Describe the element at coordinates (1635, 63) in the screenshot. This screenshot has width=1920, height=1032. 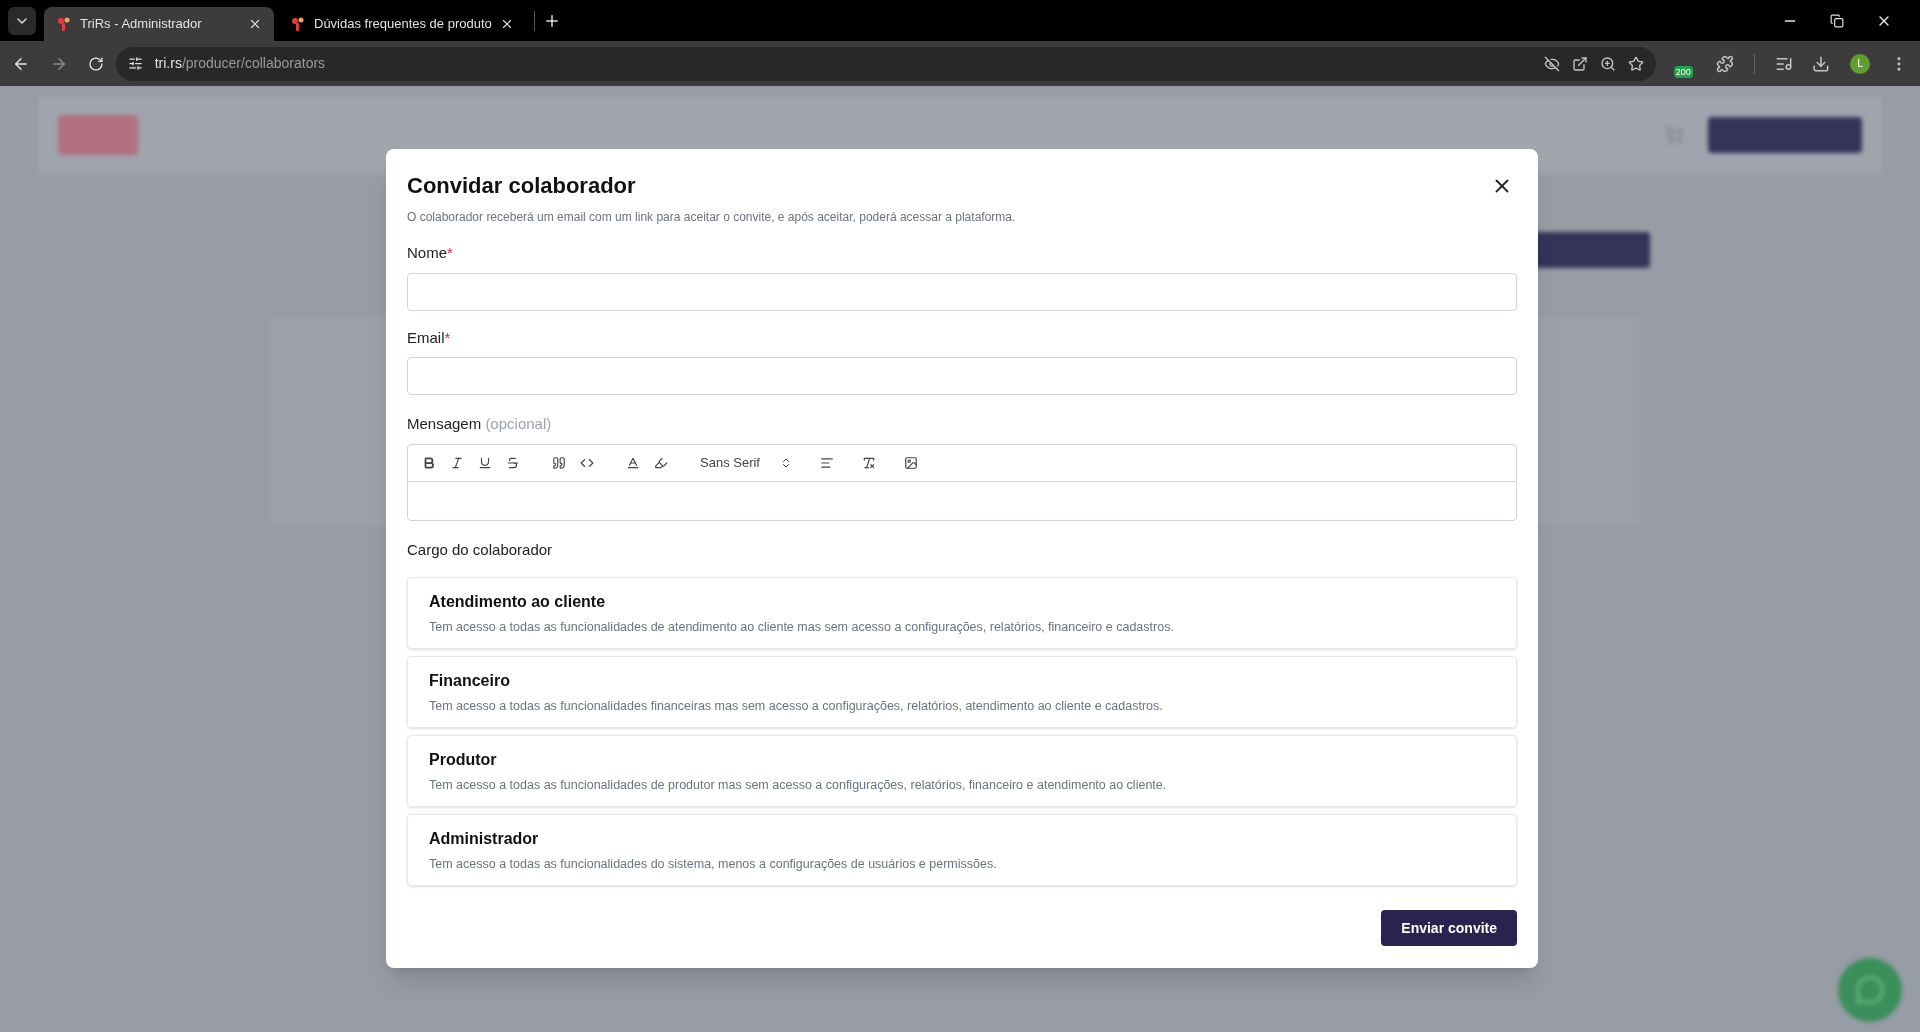
I see `star-icon` at that location.